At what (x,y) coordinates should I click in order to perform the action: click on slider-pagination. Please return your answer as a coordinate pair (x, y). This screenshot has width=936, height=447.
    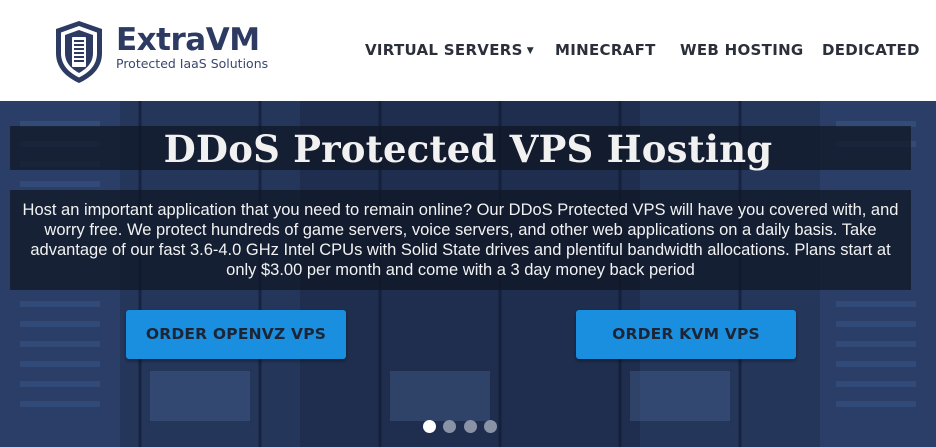
    Looking at the image, I should click on (468, 428).